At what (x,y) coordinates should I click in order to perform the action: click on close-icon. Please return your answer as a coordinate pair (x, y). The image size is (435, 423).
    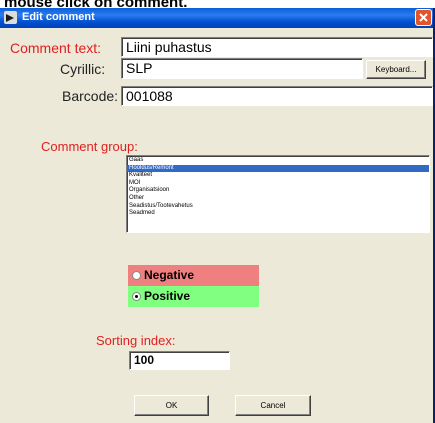
    Looking at the image, I should click on (423, 17).